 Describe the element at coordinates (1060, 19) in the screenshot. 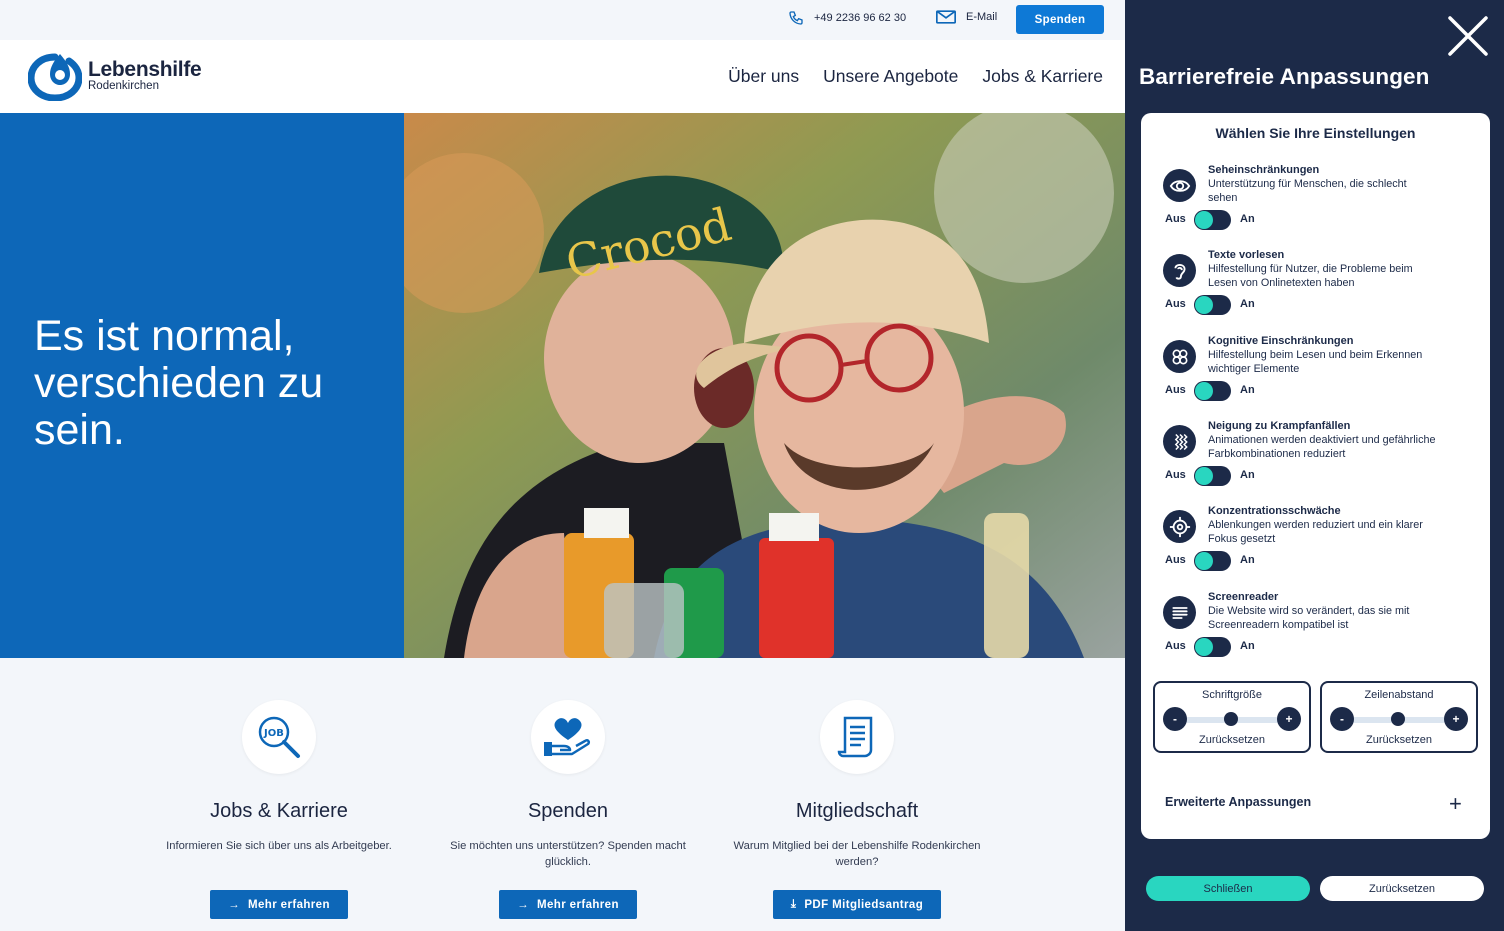

I see `donate-button: Spenden` at that location.